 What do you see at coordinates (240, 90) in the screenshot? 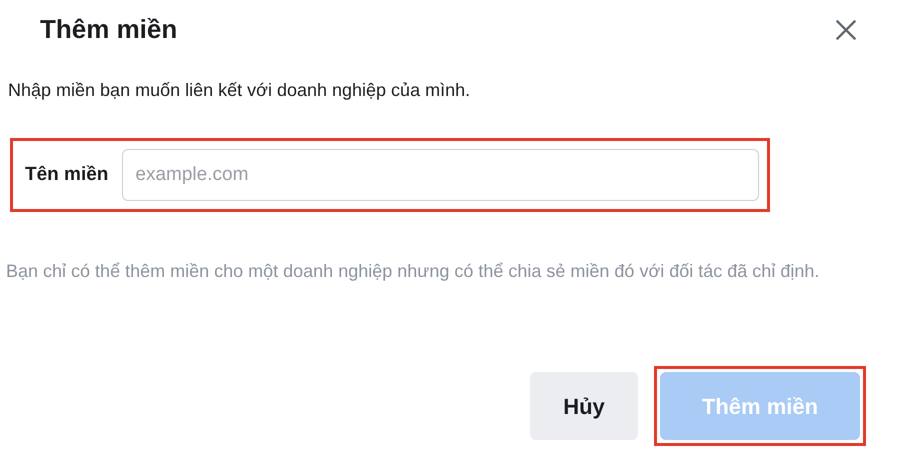
I see `dialog-description: Nhập miền bạn muốn liên kết với doanh nghiệp của mình.` at bounding box center [240, 90].